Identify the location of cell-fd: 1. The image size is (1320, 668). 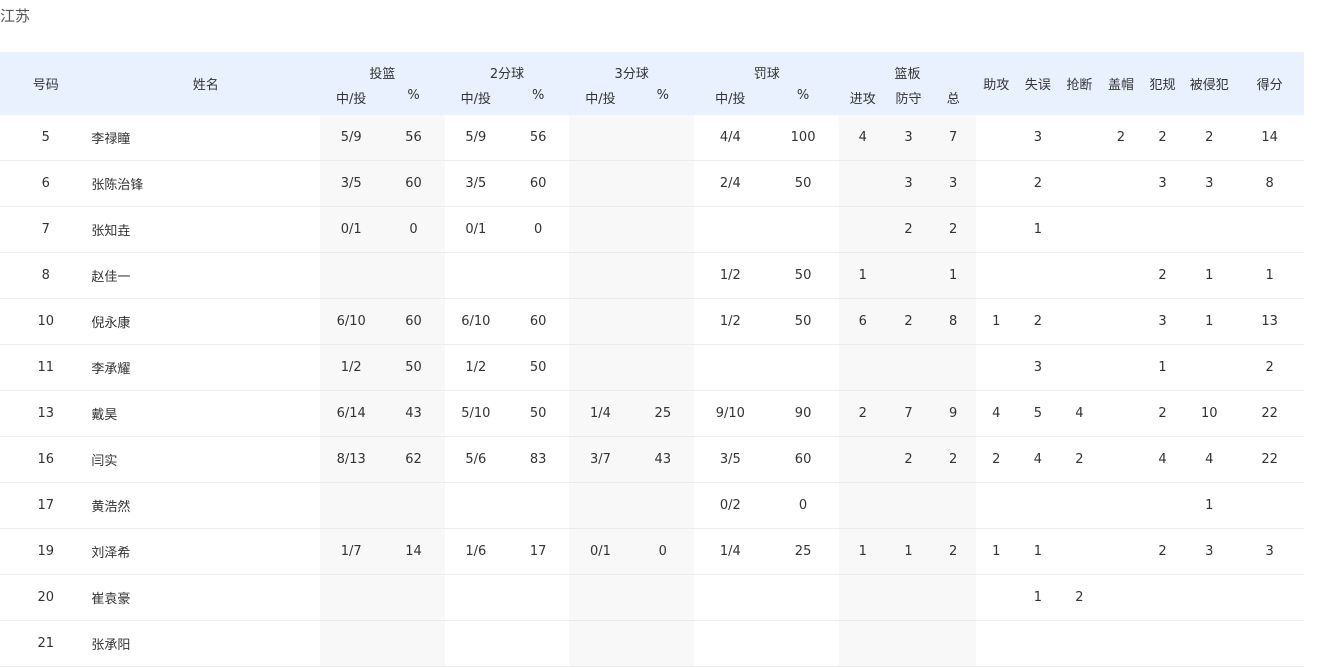
(1209, 505).